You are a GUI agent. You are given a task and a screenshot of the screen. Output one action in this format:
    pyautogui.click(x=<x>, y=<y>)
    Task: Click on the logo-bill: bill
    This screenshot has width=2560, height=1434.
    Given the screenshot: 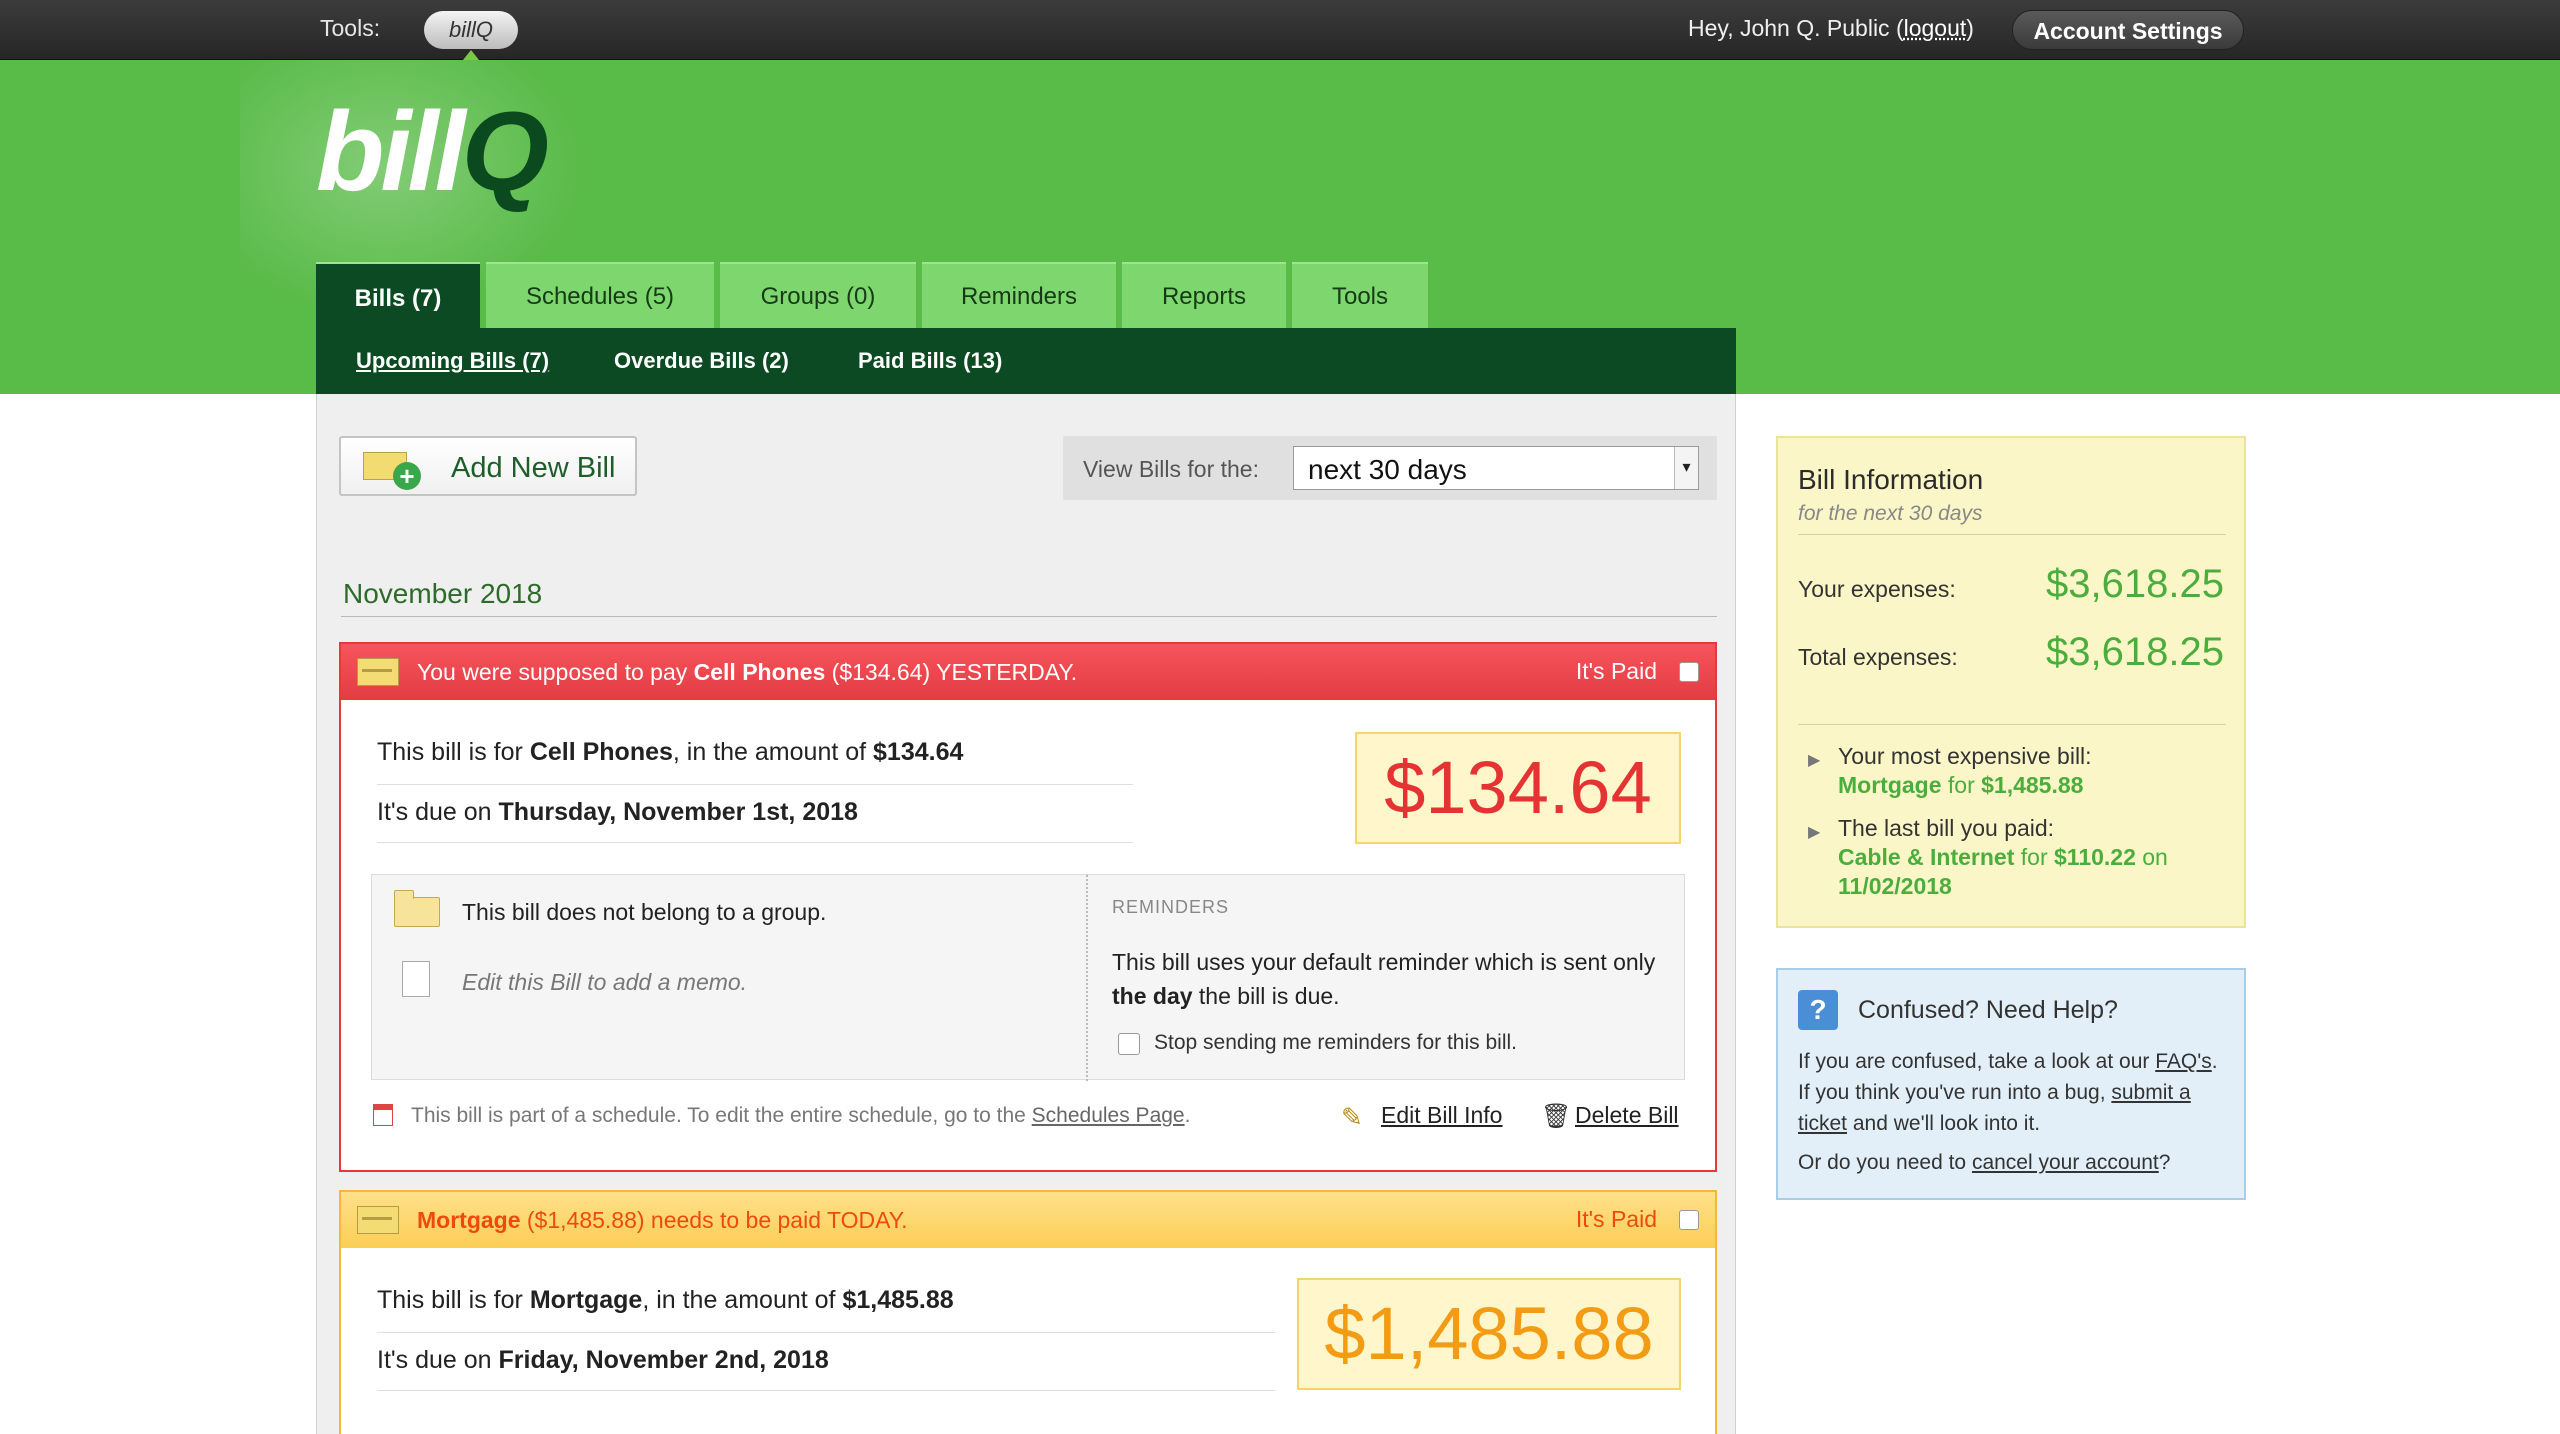 What is the action you would take?
    pyautogui.click(x=391, y=151)
    